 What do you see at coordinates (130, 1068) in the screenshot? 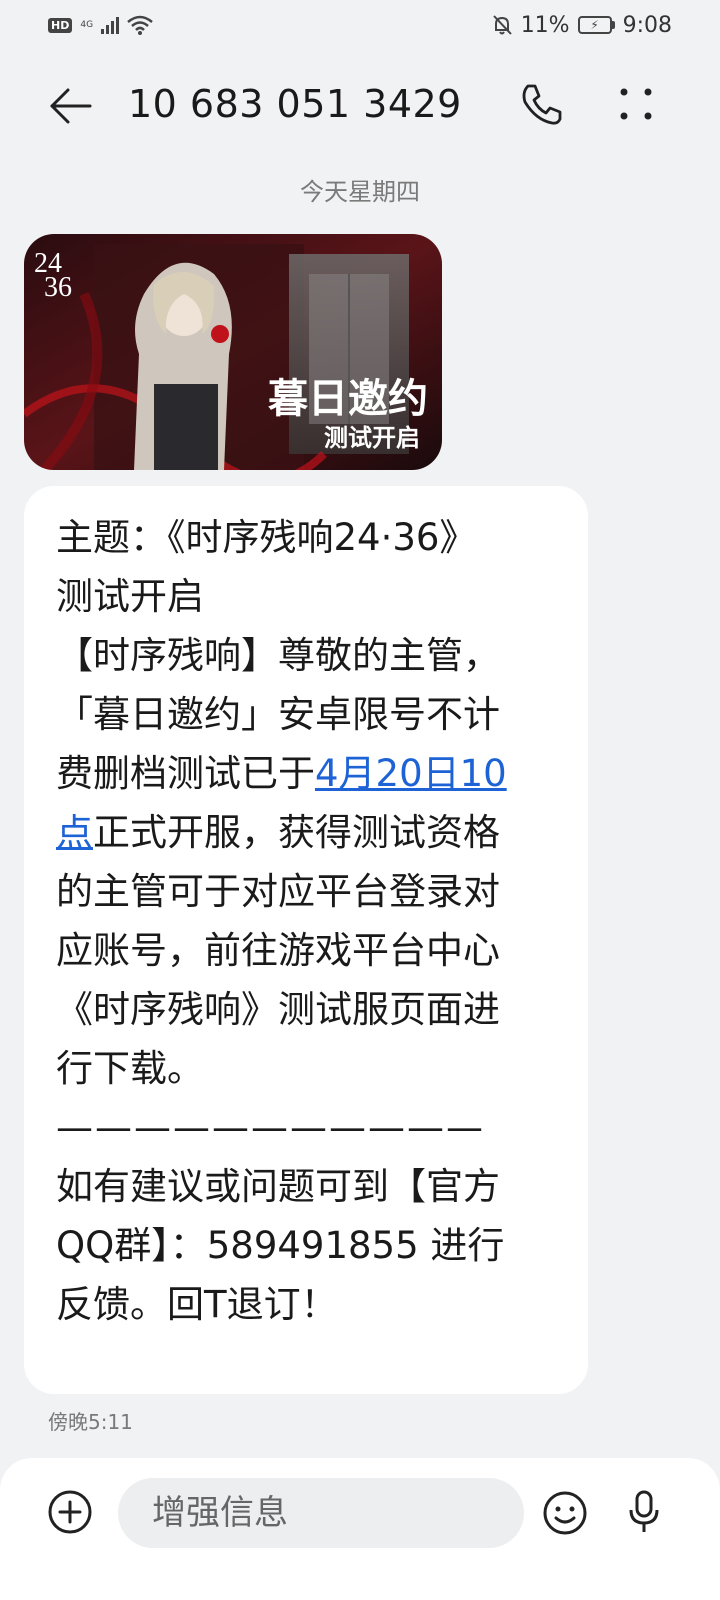
I see `message-line: 行下载。` at bounding box center [130, 1068].